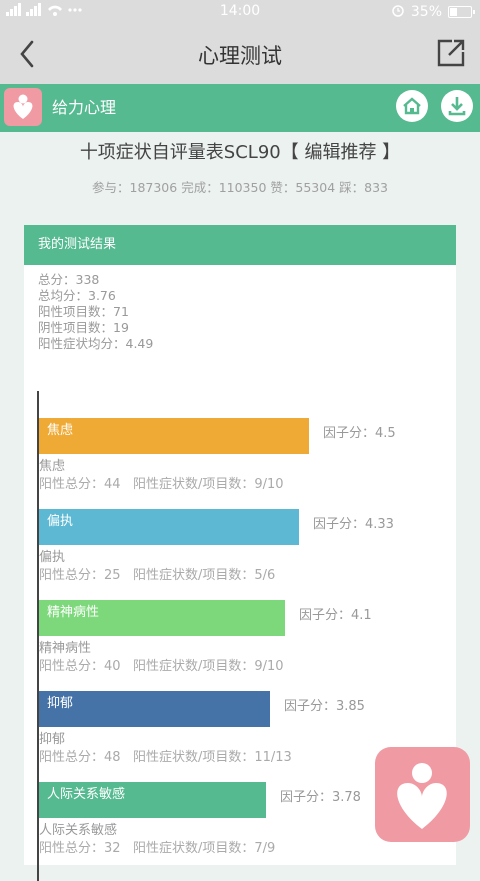 The height and width of the screenshot is (881, 480). Describe the element at coordinates (422, 794) in the screenshot. I see `floating-app-icon` at that location.